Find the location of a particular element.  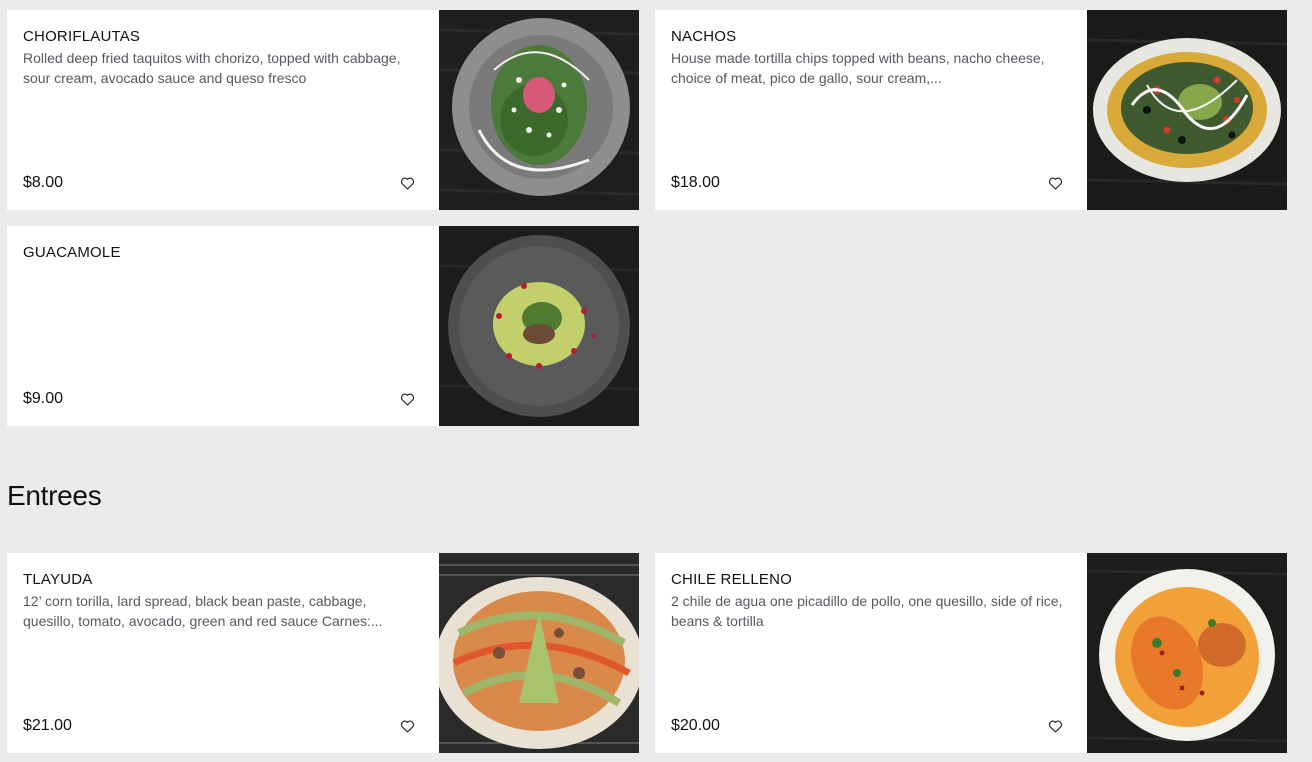

tlayuda-photo is located at coordinates (539, 653).